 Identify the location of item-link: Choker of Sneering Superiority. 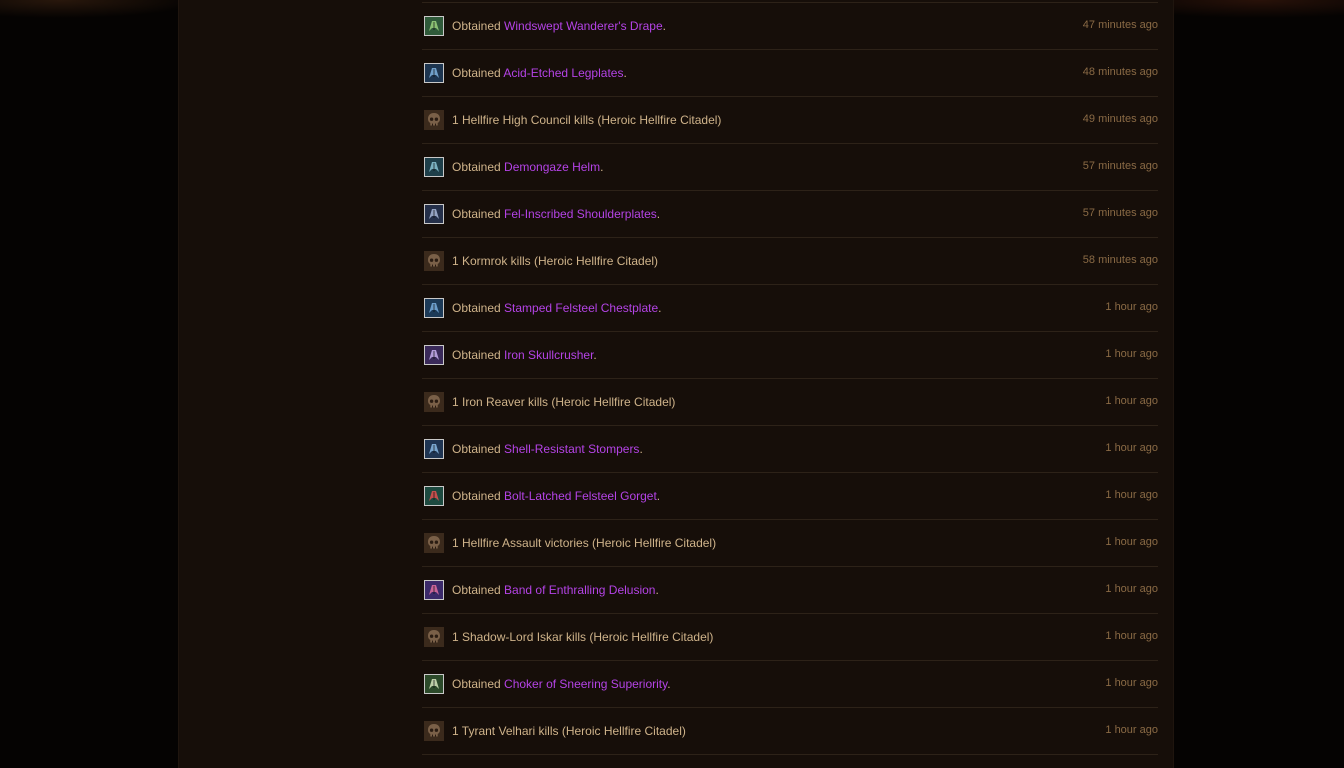
(585, 684).